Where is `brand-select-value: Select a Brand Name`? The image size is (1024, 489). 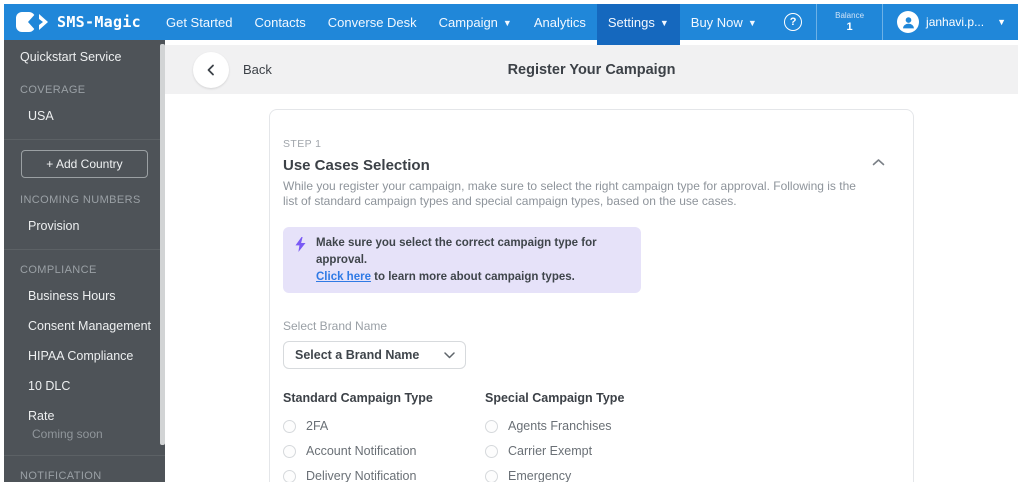
brand-select-value: Select a Brand Name is located at coordinates (357, 355).